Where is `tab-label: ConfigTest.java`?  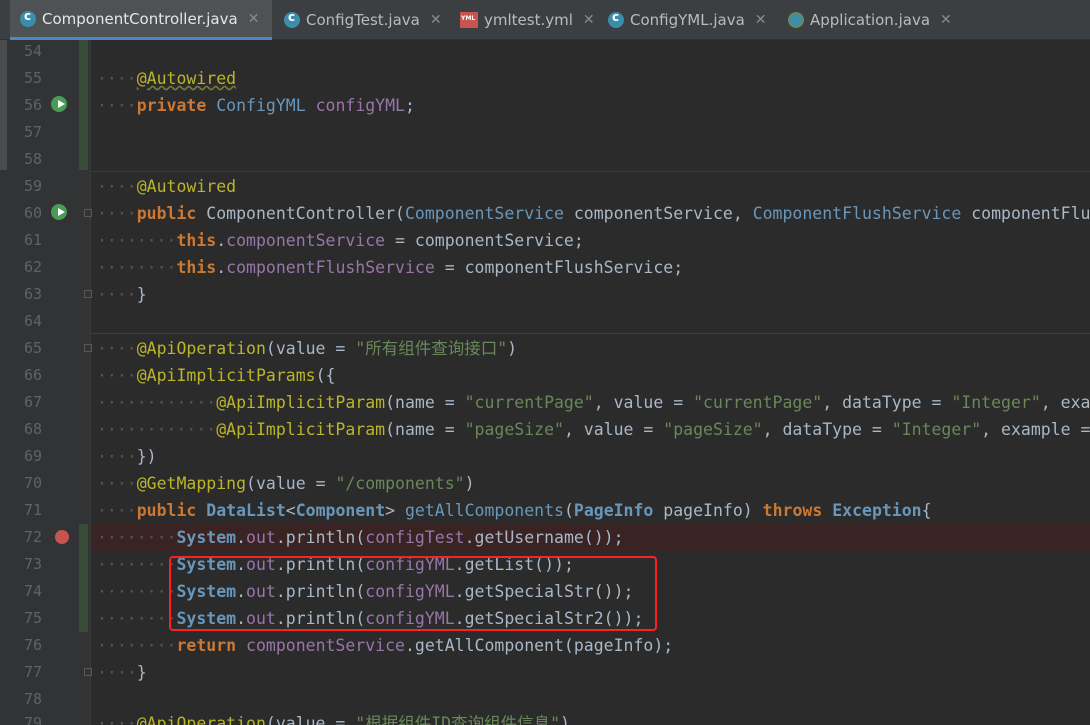
tab-label: ConfigTest.java is located at coordinates (363, 20).